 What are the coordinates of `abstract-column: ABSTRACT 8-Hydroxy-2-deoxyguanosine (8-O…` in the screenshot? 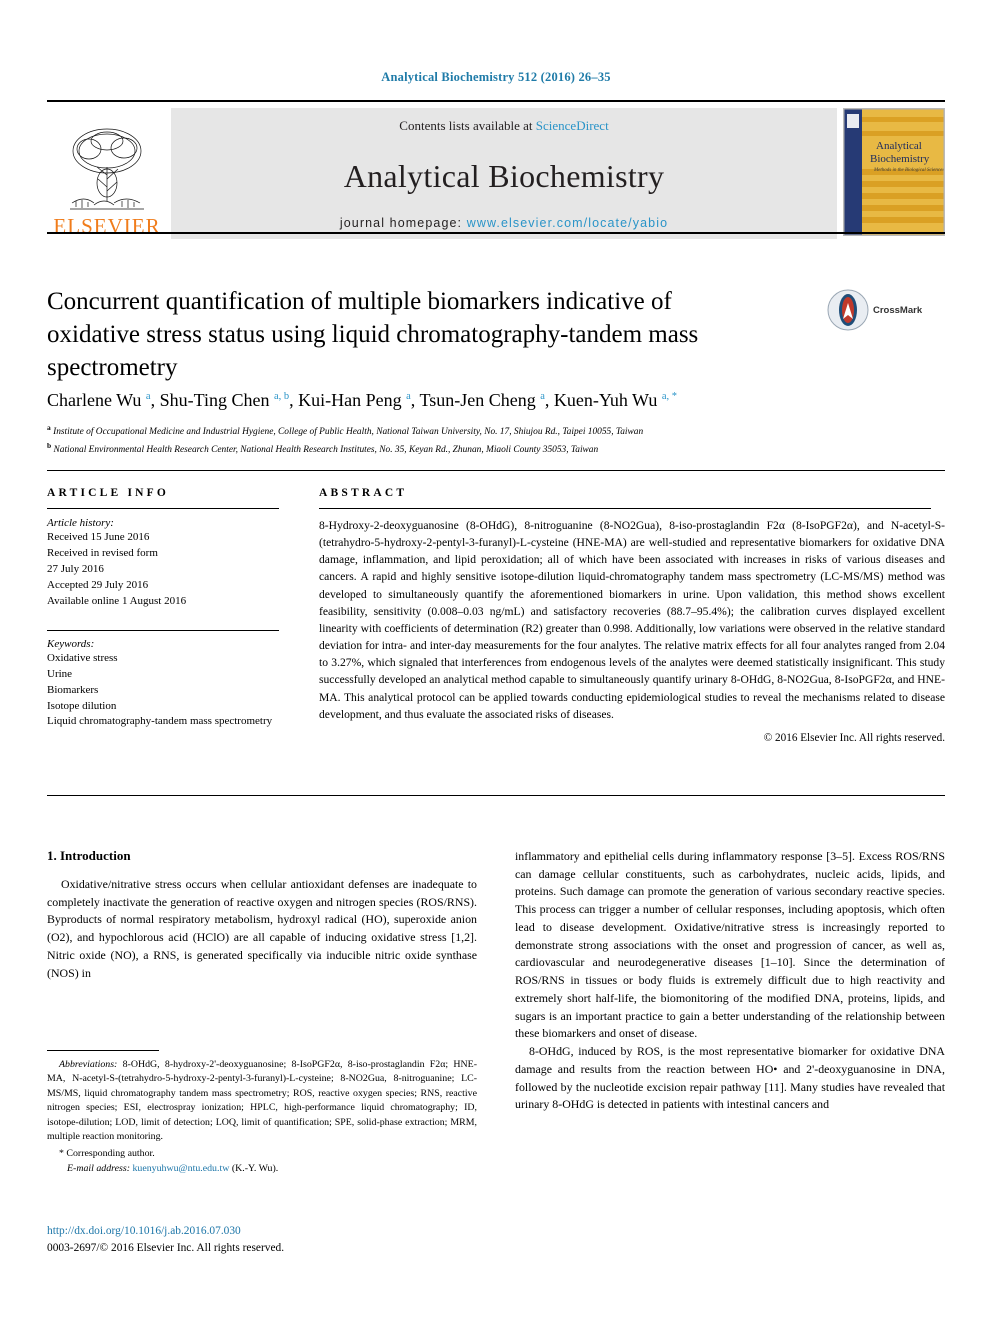 It's located at (632, 615).